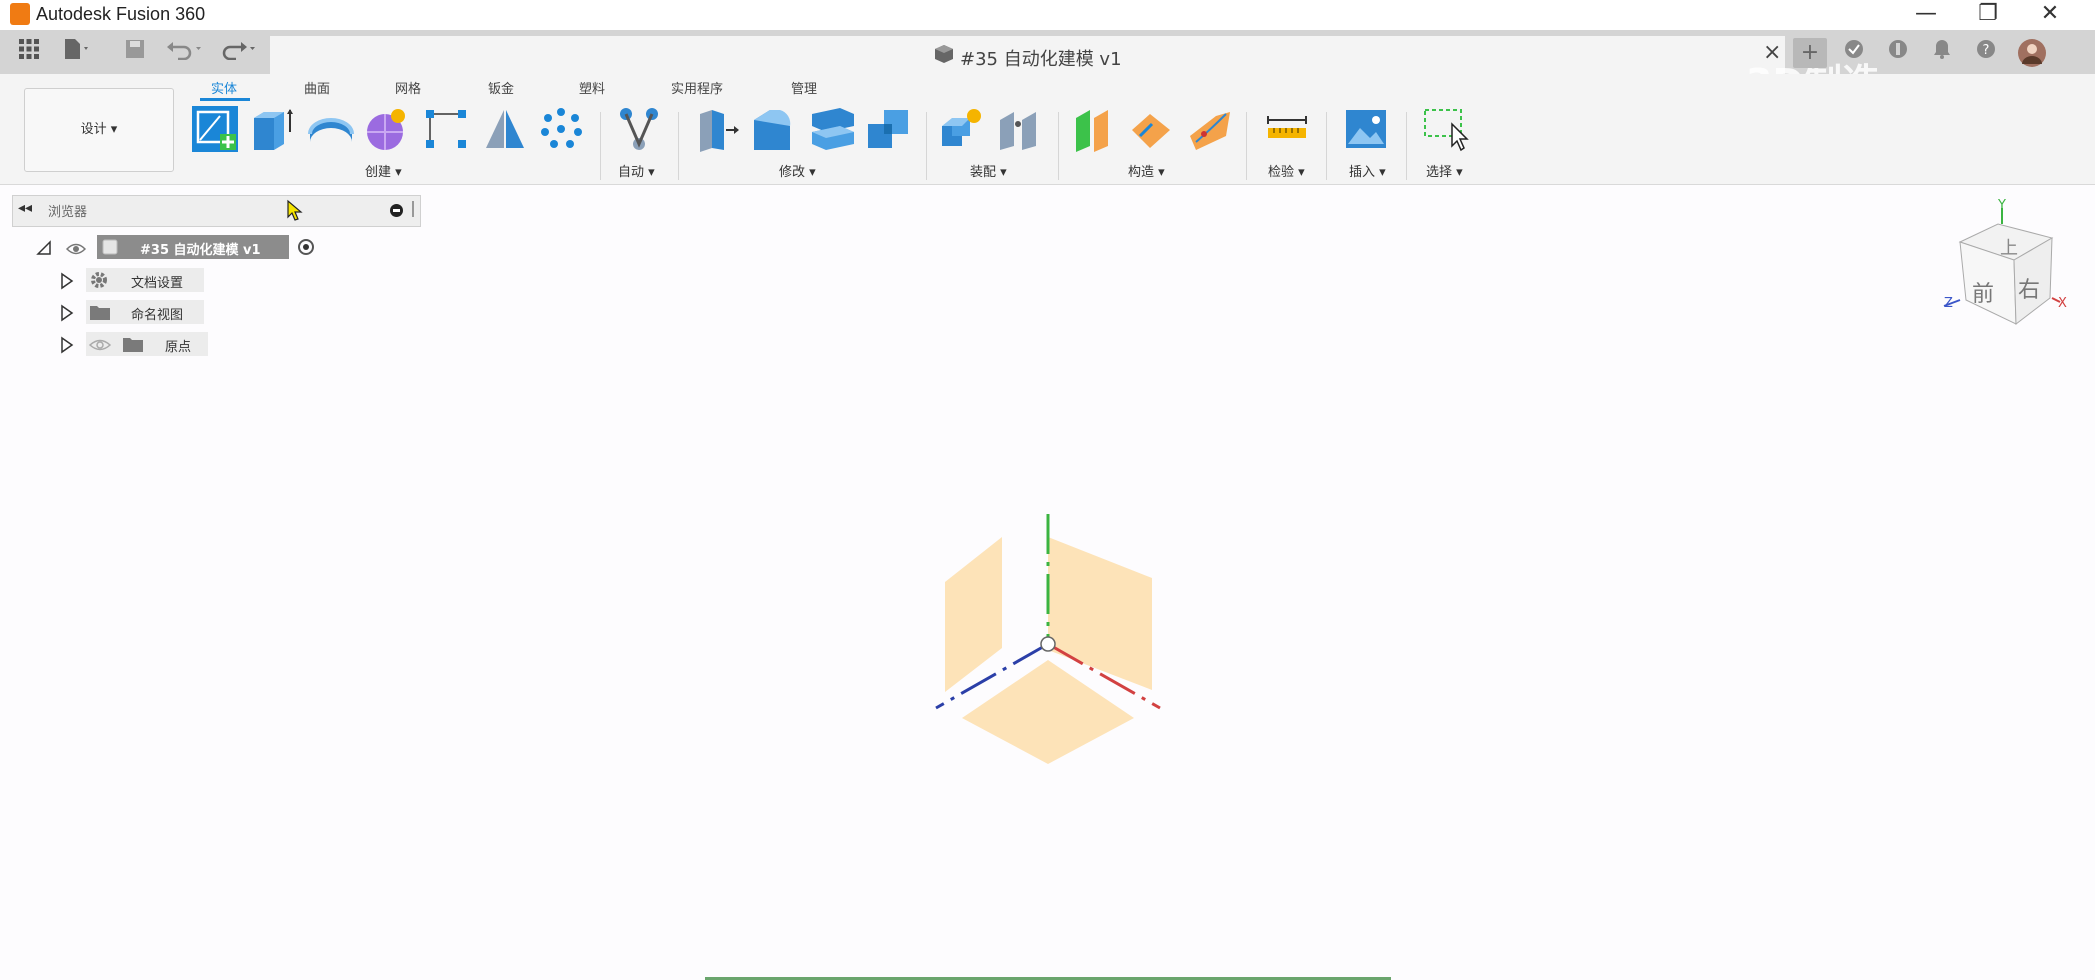 The image size is (2095, 980). What do you see at coordinates (110, 249) in the screenshot?
I see `document-component-icon` at bounding box center [110, 249].